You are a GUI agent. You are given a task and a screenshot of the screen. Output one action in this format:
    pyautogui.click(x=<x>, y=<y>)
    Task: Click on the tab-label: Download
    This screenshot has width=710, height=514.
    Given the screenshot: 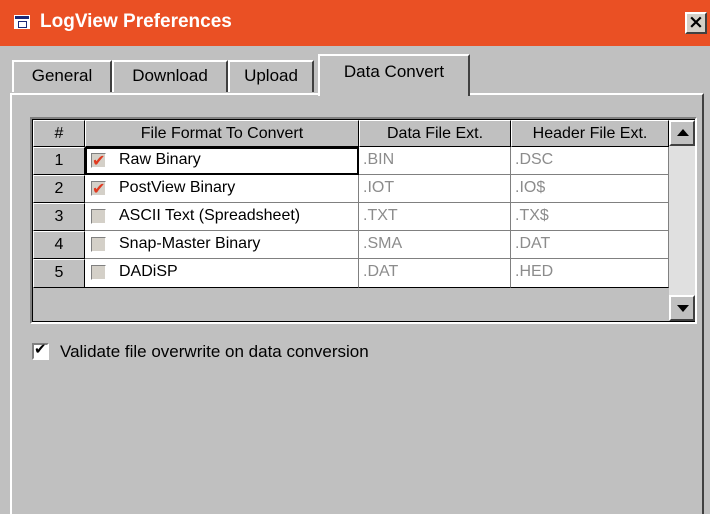 What is the action you would take?
    pyautogui.click(x=170, y=75)
    